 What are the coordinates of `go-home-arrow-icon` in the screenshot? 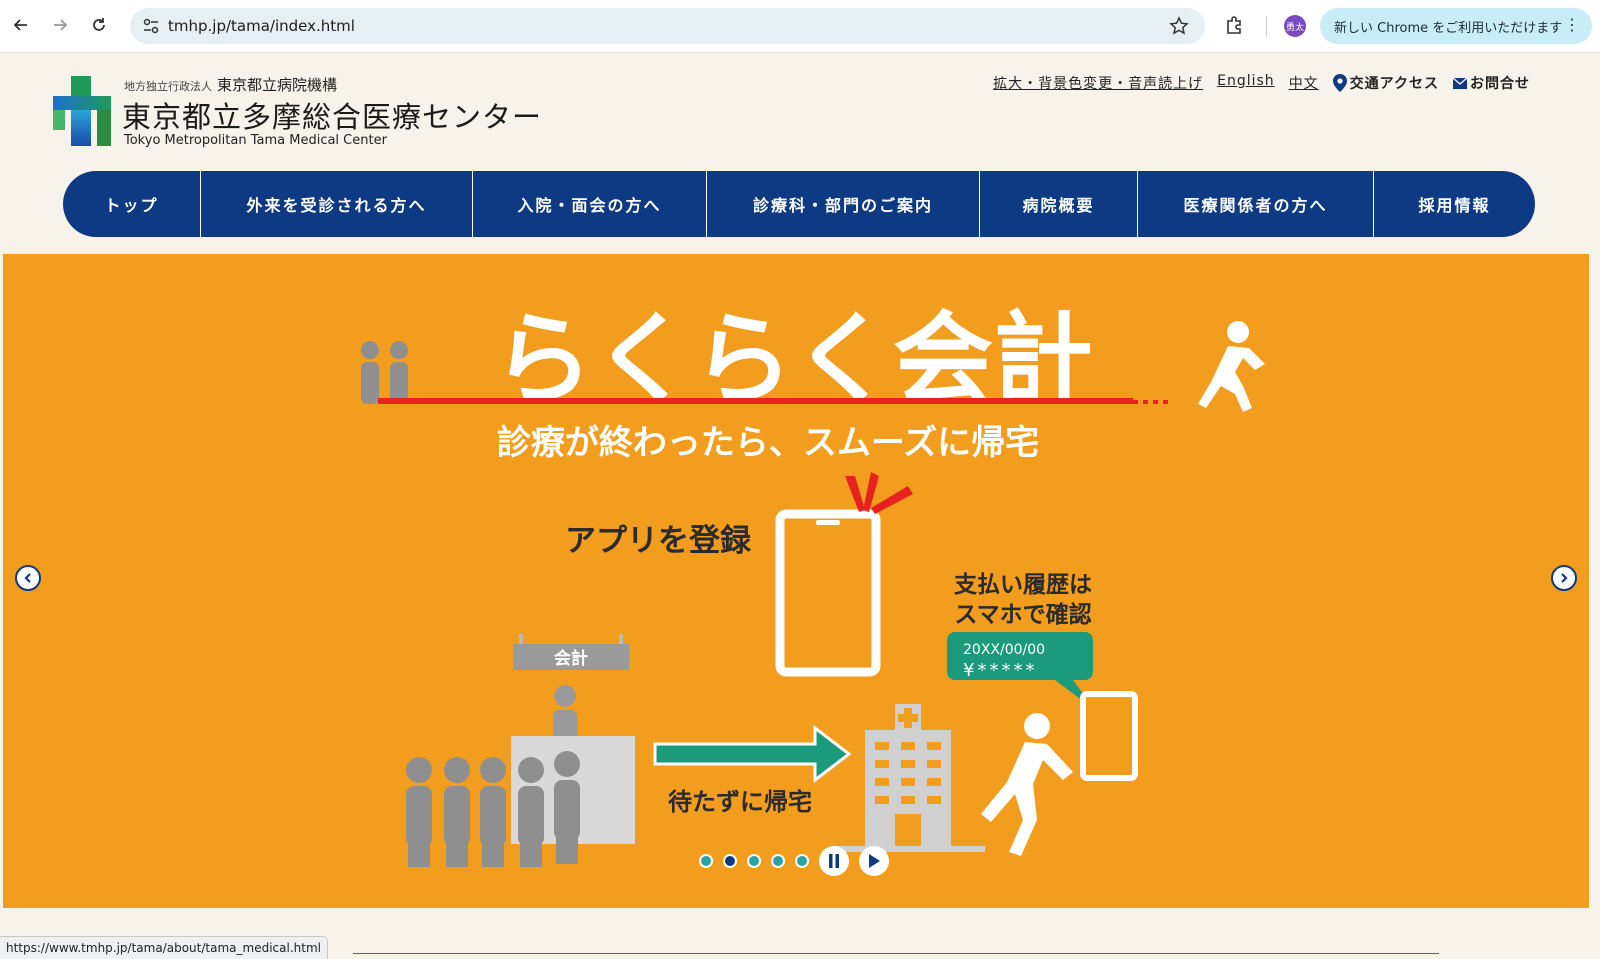 It's located at (752, 754).